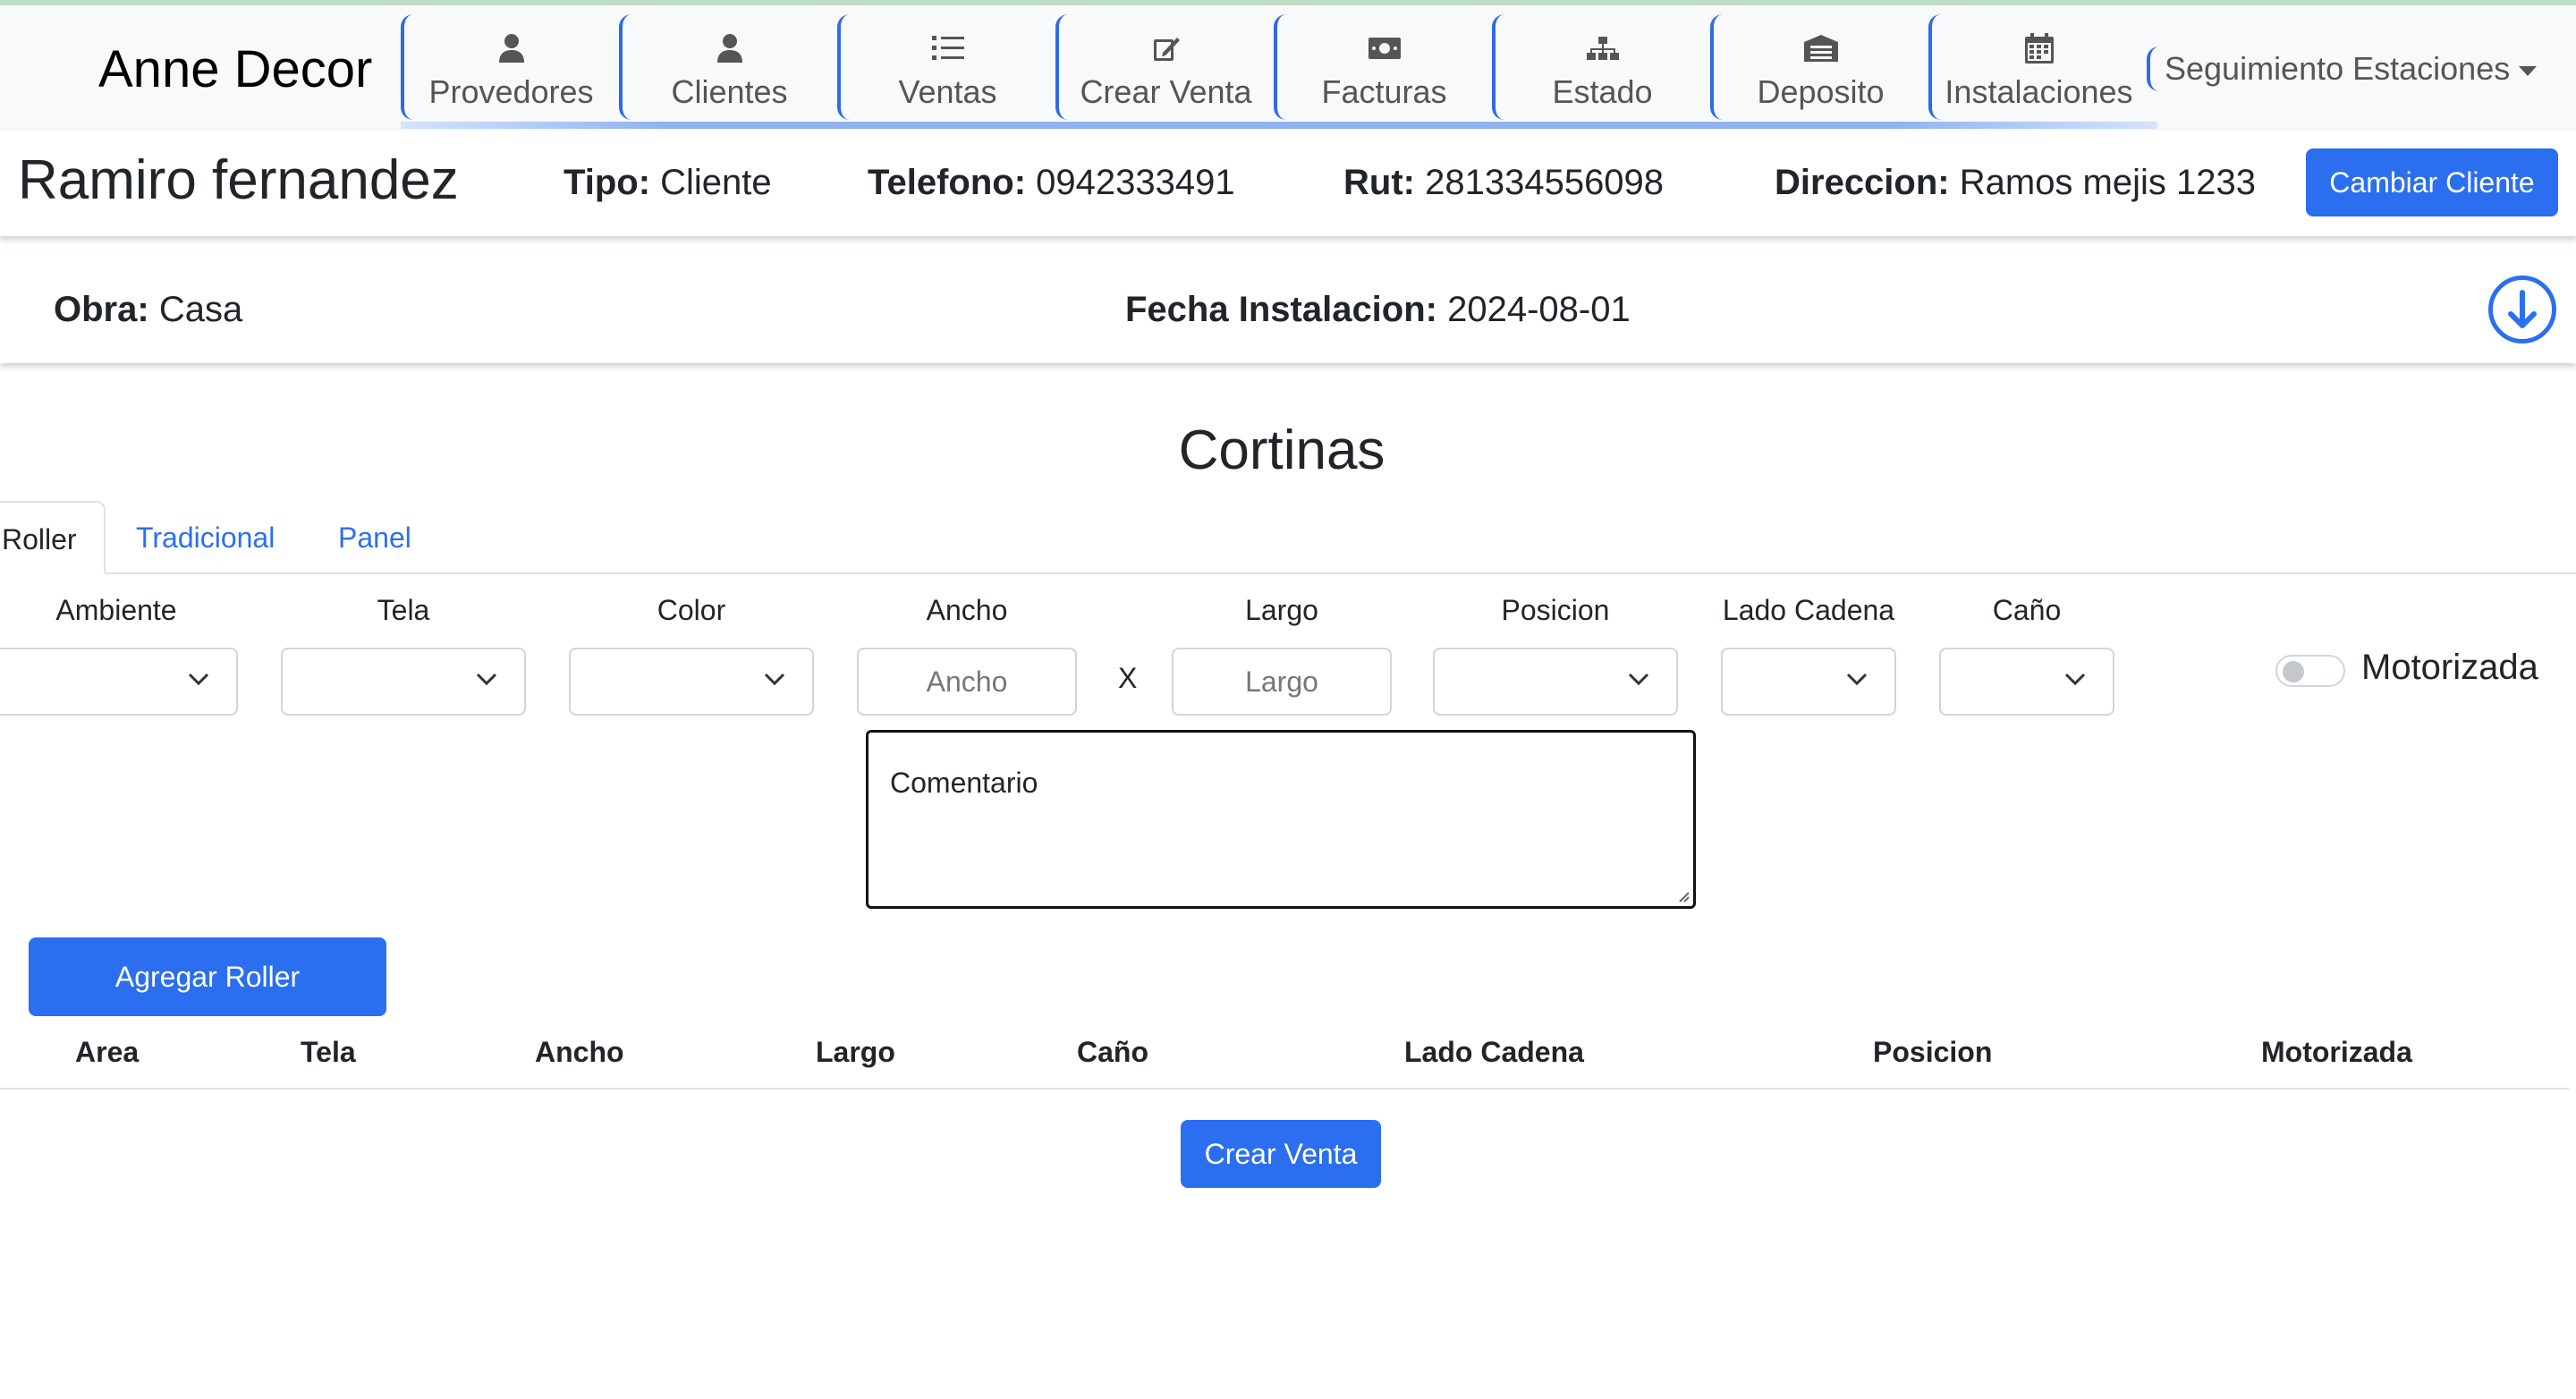 This screenshot has height=1399, width=2576. Describe the element at coordinates (1821, 48) in the screenshot. I see `warehouse-icon` at that location.